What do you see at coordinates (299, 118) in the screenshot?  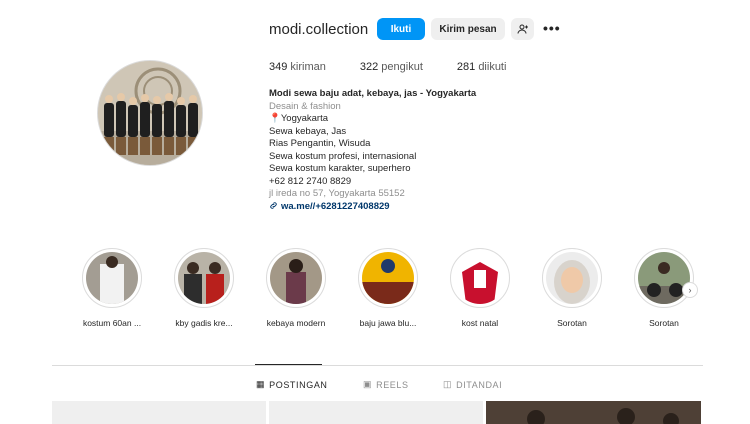 I see `bio-line: 📍Yogyakarta` at bounding box center [299, 118].